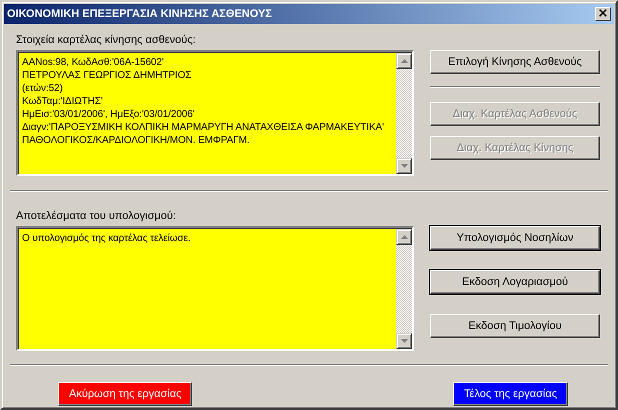 This screenshot has height=410, width=618. Describe the element at coordinates (107, 238) in the screenshot. I see `text-line: Ο υπολογισμός της καρτέλας τελείωσε.` at that location.